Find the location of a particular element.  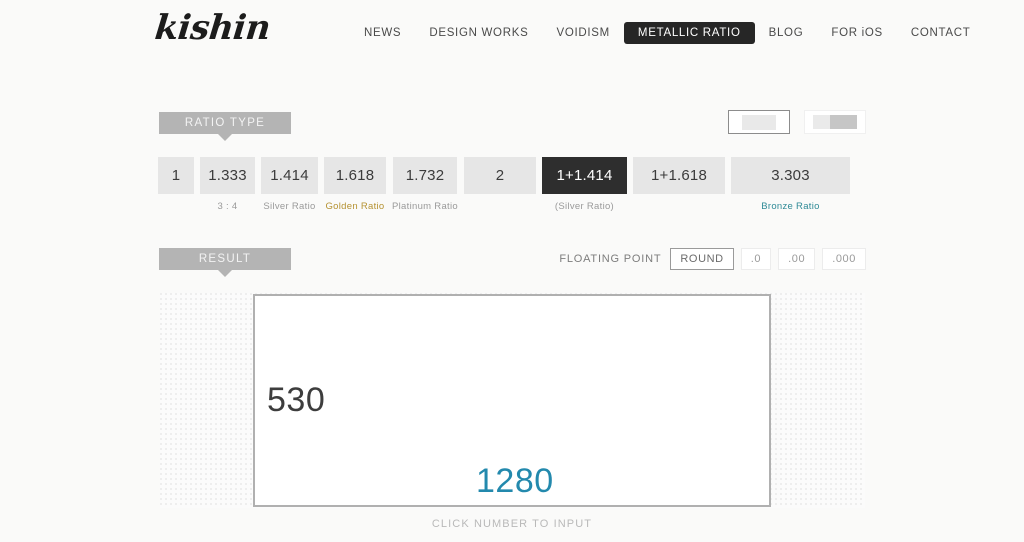

floating-point-button-000: .000 is located at coordinates (844, 259).